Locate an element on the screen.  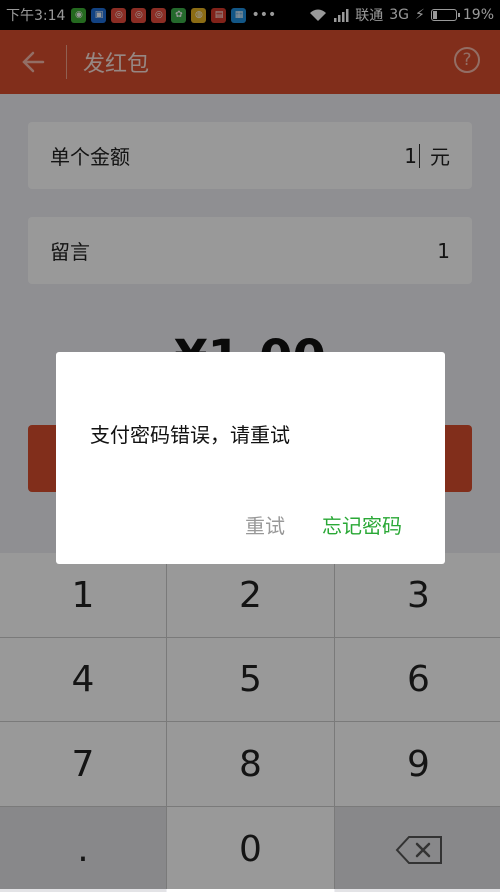
forgot-password-button: 忘记密码 is located at coordinates (362, 524).